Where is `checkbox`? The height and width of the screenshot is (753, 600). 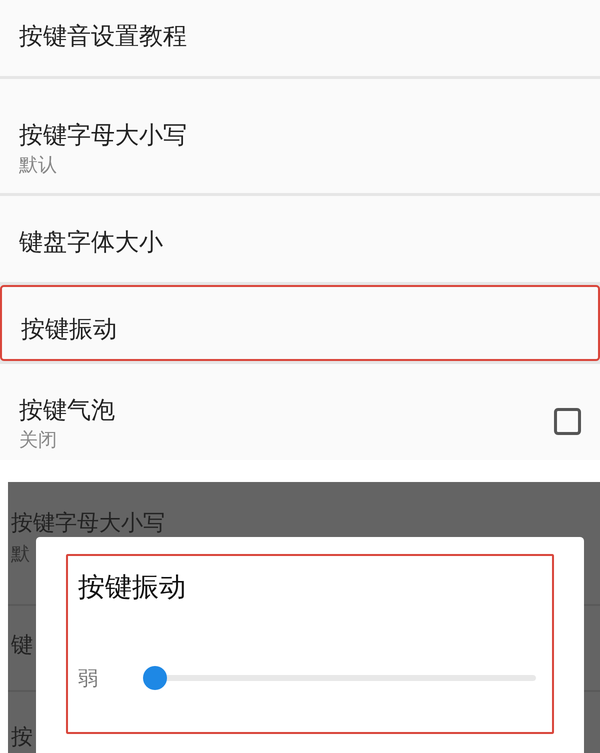
checkbox is located at coordinates (567, 421).